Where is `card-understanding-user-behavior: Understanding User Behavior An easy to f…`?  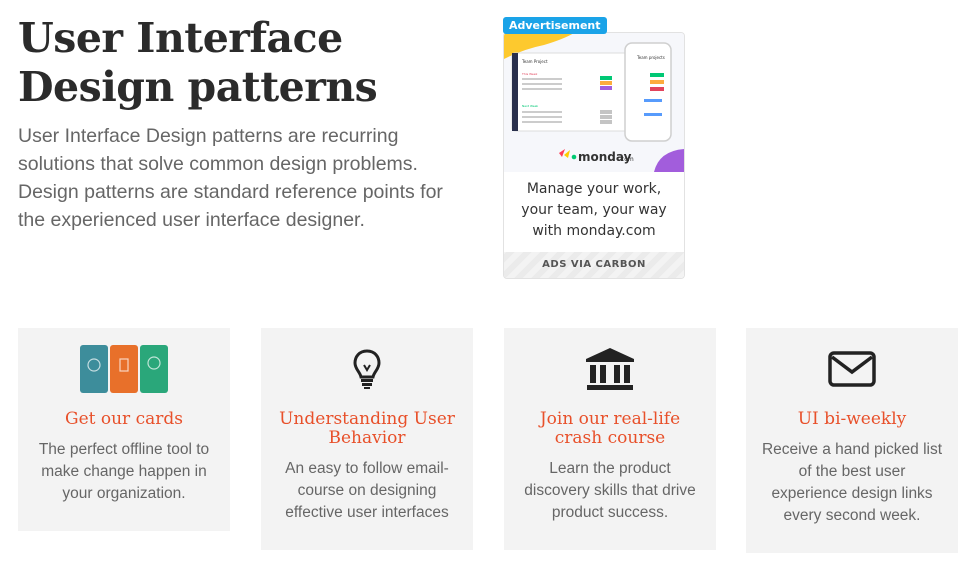 card-understanding-user-behavior: Understanding User Behavior An easy to f… is located at coordinates (367, 439).